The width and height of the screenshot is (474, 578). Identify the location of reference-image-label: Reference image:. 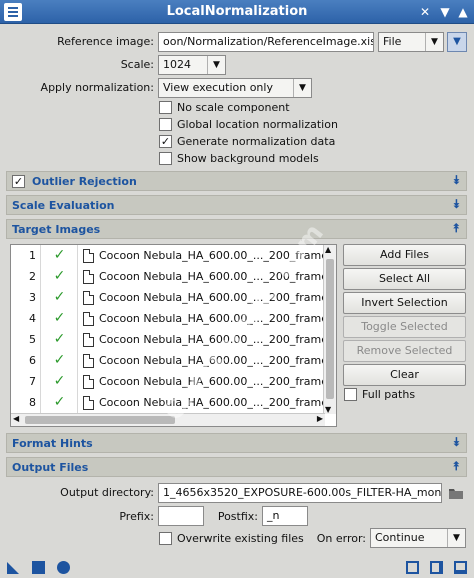
(105, 41).